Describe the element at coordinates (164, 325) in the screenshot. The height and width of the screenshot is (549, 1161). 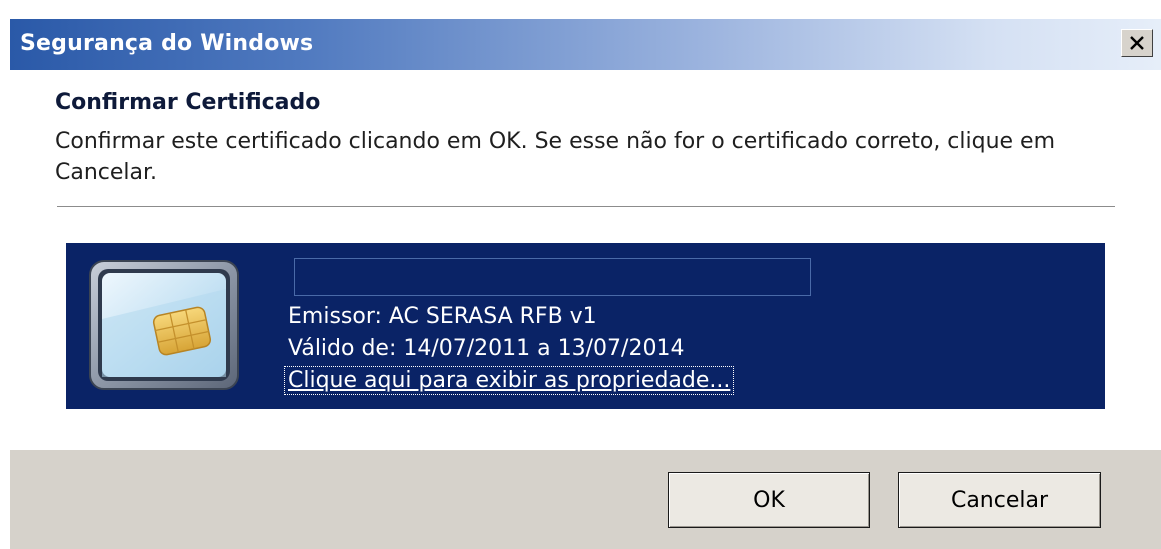
I see `smart-card-icon` at that location.